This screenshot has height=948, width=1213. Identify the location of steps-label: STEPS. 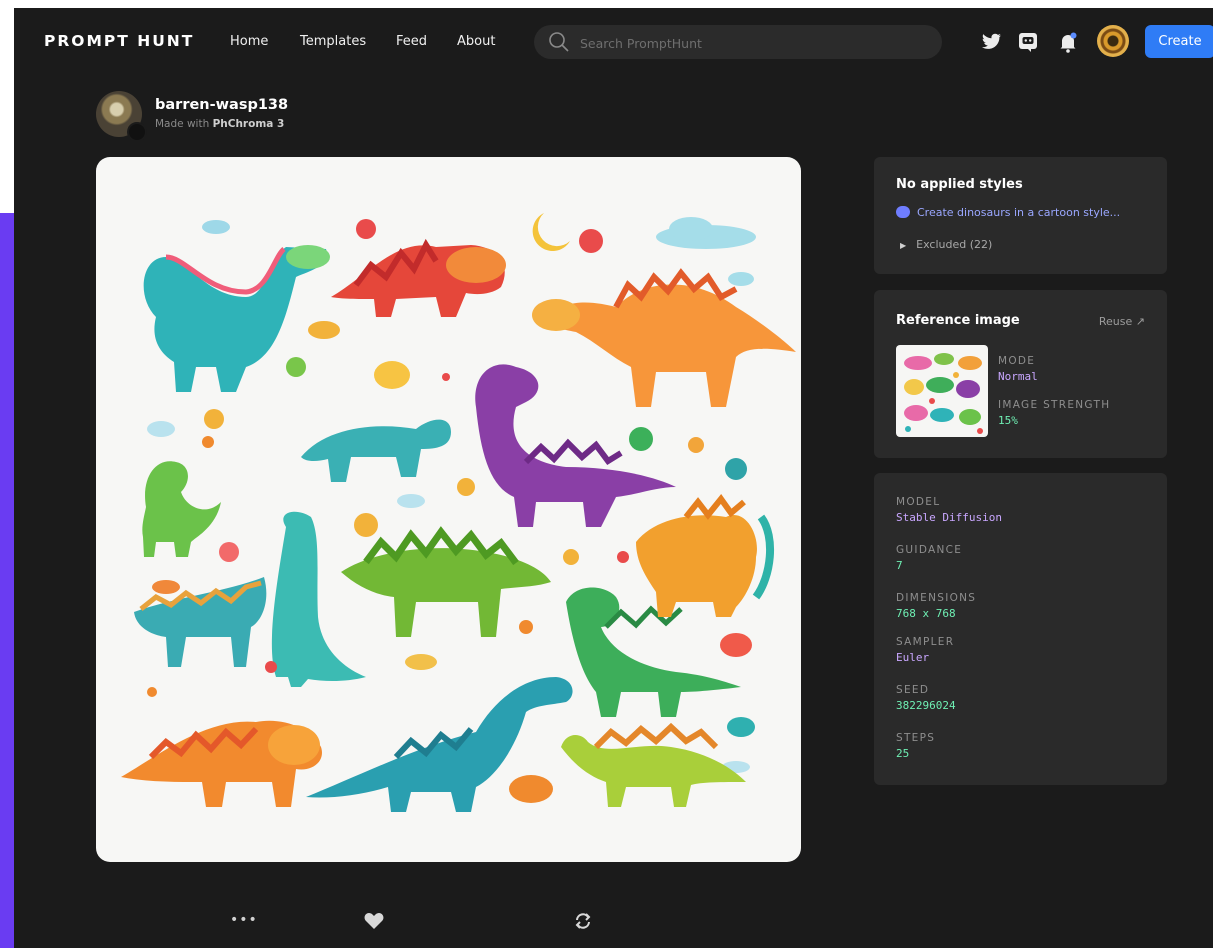
(916, 738).